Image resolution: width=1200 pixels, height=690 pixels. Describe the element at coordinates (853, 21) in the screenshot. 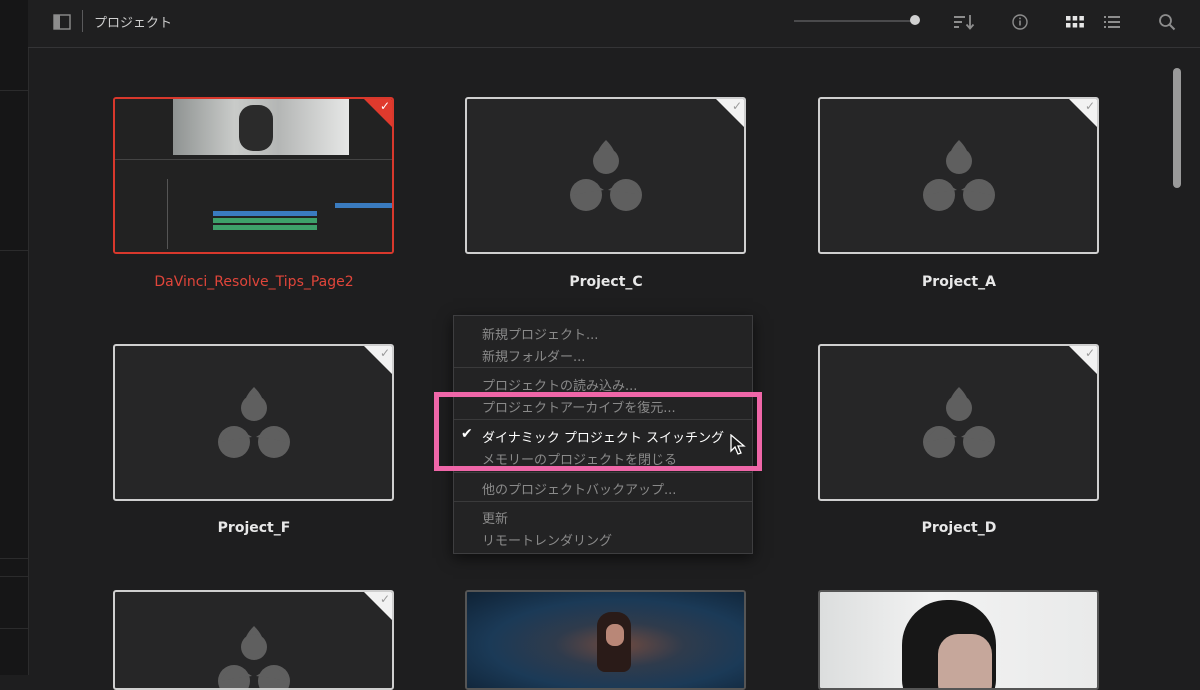

I see `zoom-slider` at that location.